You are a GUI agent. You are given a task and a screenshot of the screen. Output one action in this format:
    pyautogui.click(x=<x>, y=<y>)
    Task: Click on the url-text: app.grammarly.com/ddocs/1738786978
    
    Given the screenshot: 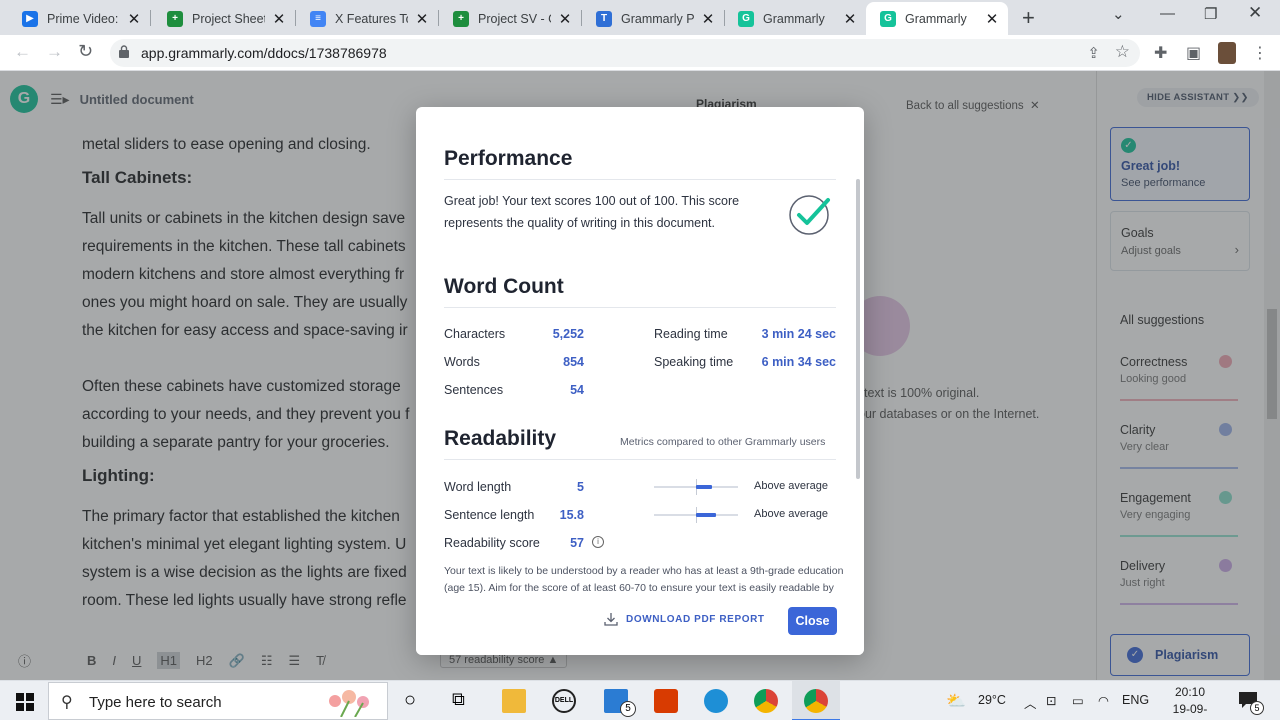 What is the action you would take?
    pyautogui.click(x=264, y=53)
    